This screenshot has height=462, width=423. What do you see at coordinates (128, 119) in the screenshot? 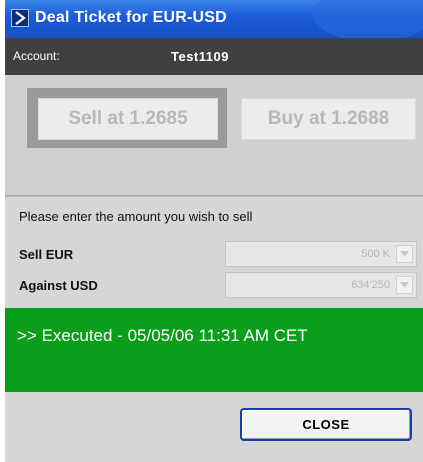
I see `sell-button: Sell at 1.2685` at bounding box center [128, 119].